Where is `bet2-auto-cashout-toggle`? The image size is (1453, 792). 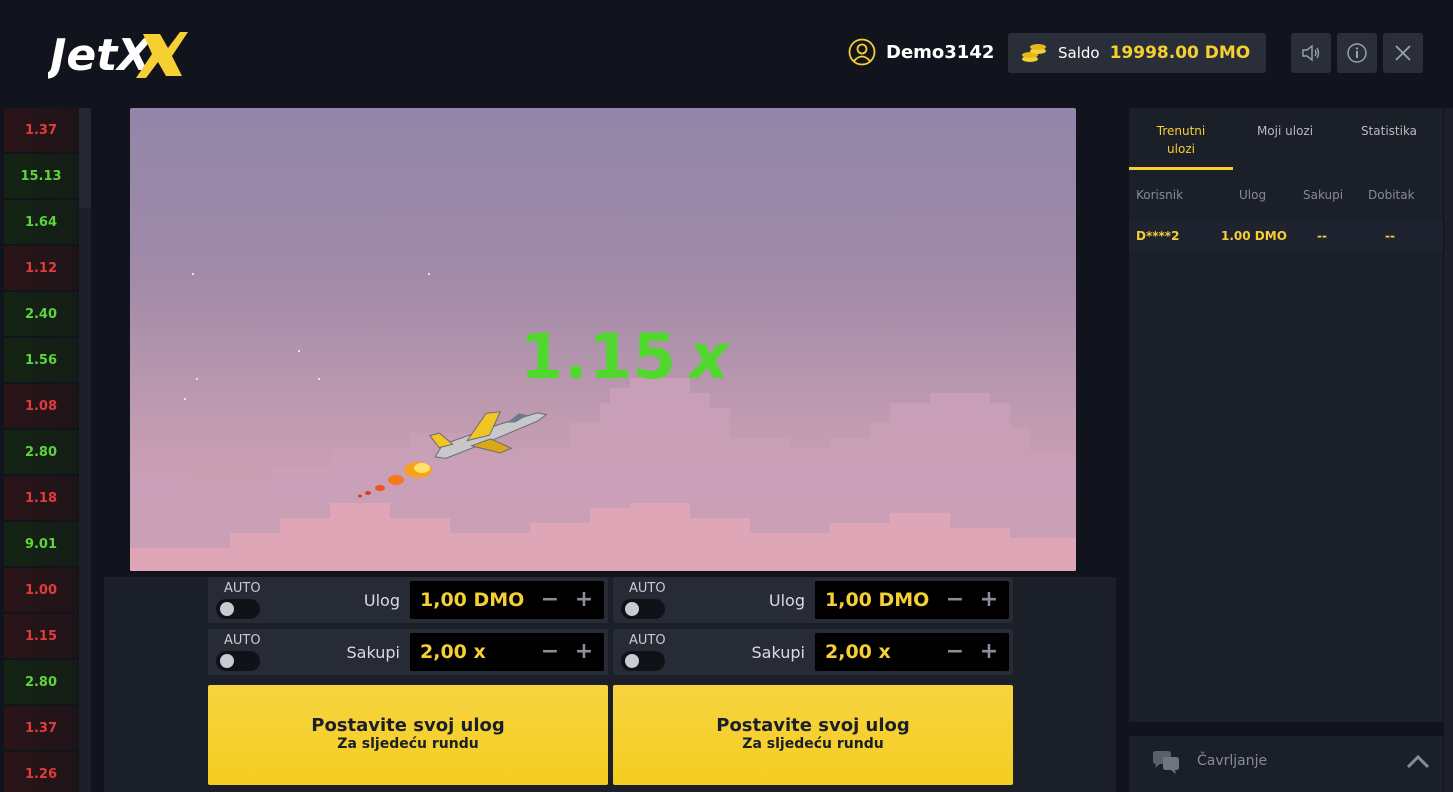 bet2-auto-cashout-toggle is located at coordinates (643, 661).